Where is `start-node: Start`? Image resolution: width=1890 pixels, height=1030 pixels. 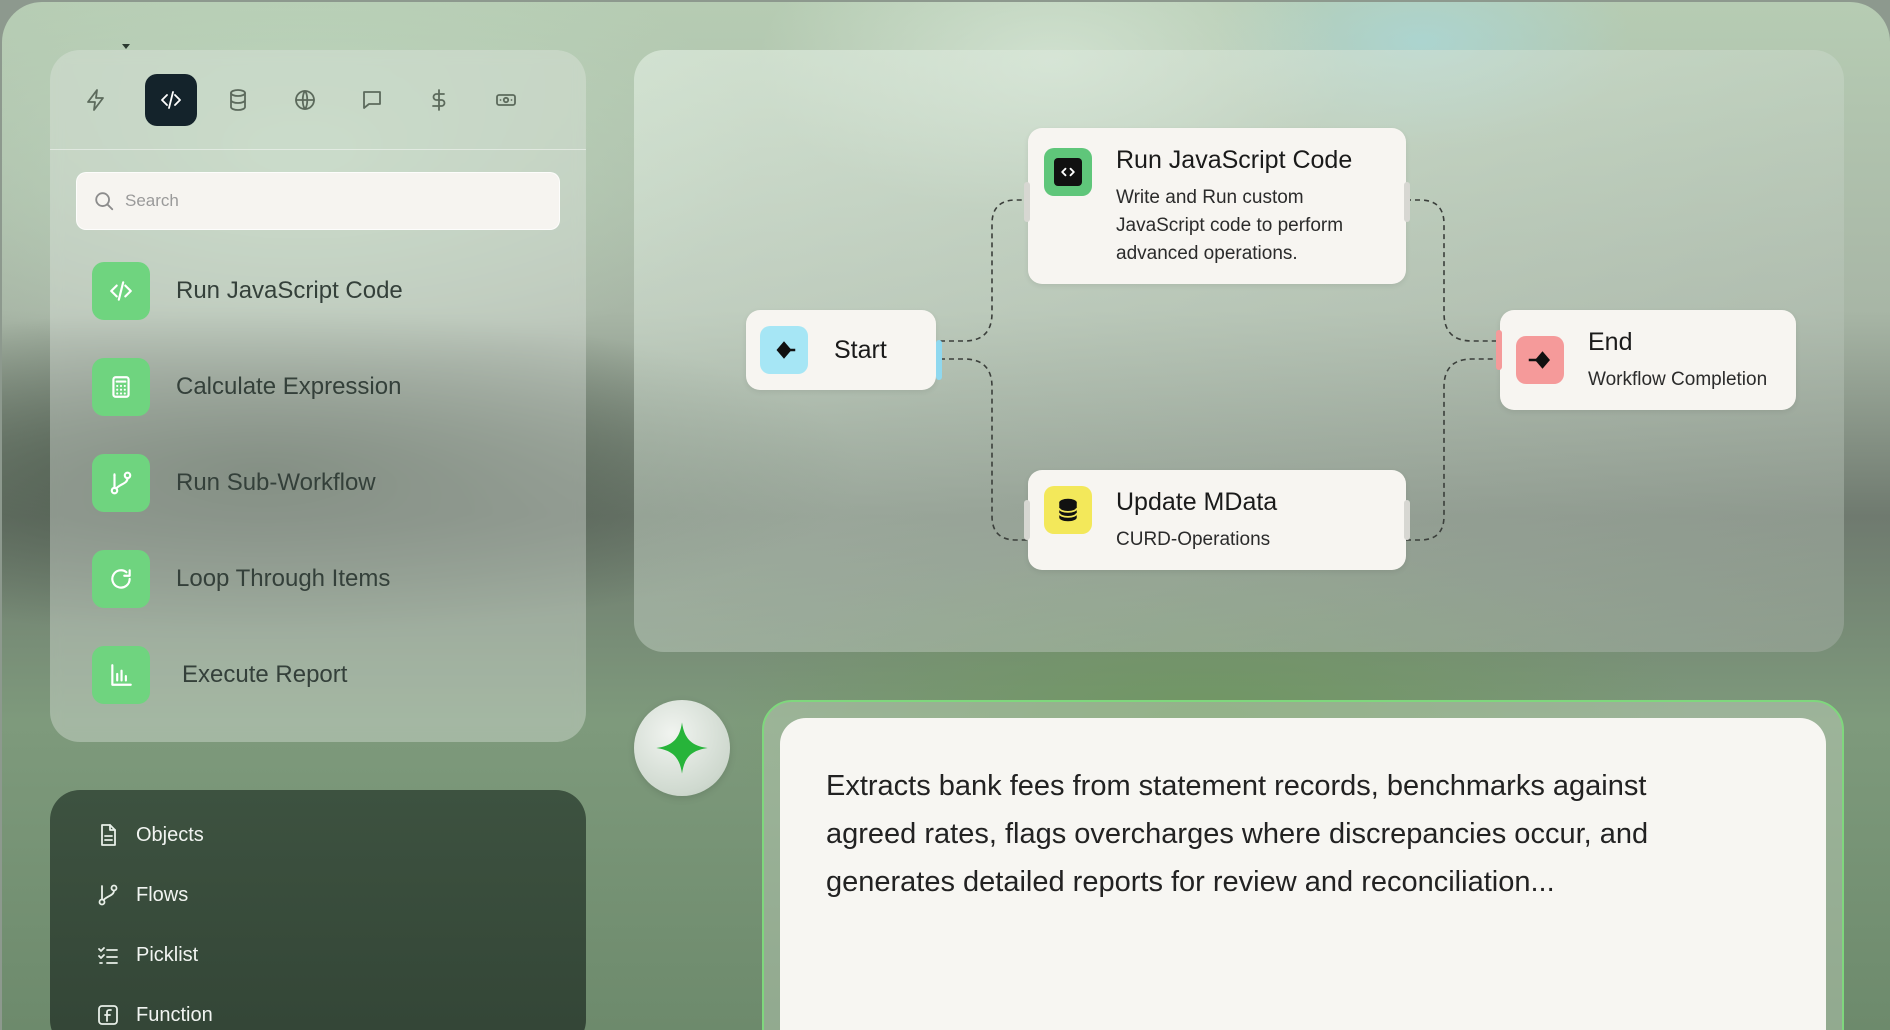
start-node: Start is located at coordinates (844, 350).